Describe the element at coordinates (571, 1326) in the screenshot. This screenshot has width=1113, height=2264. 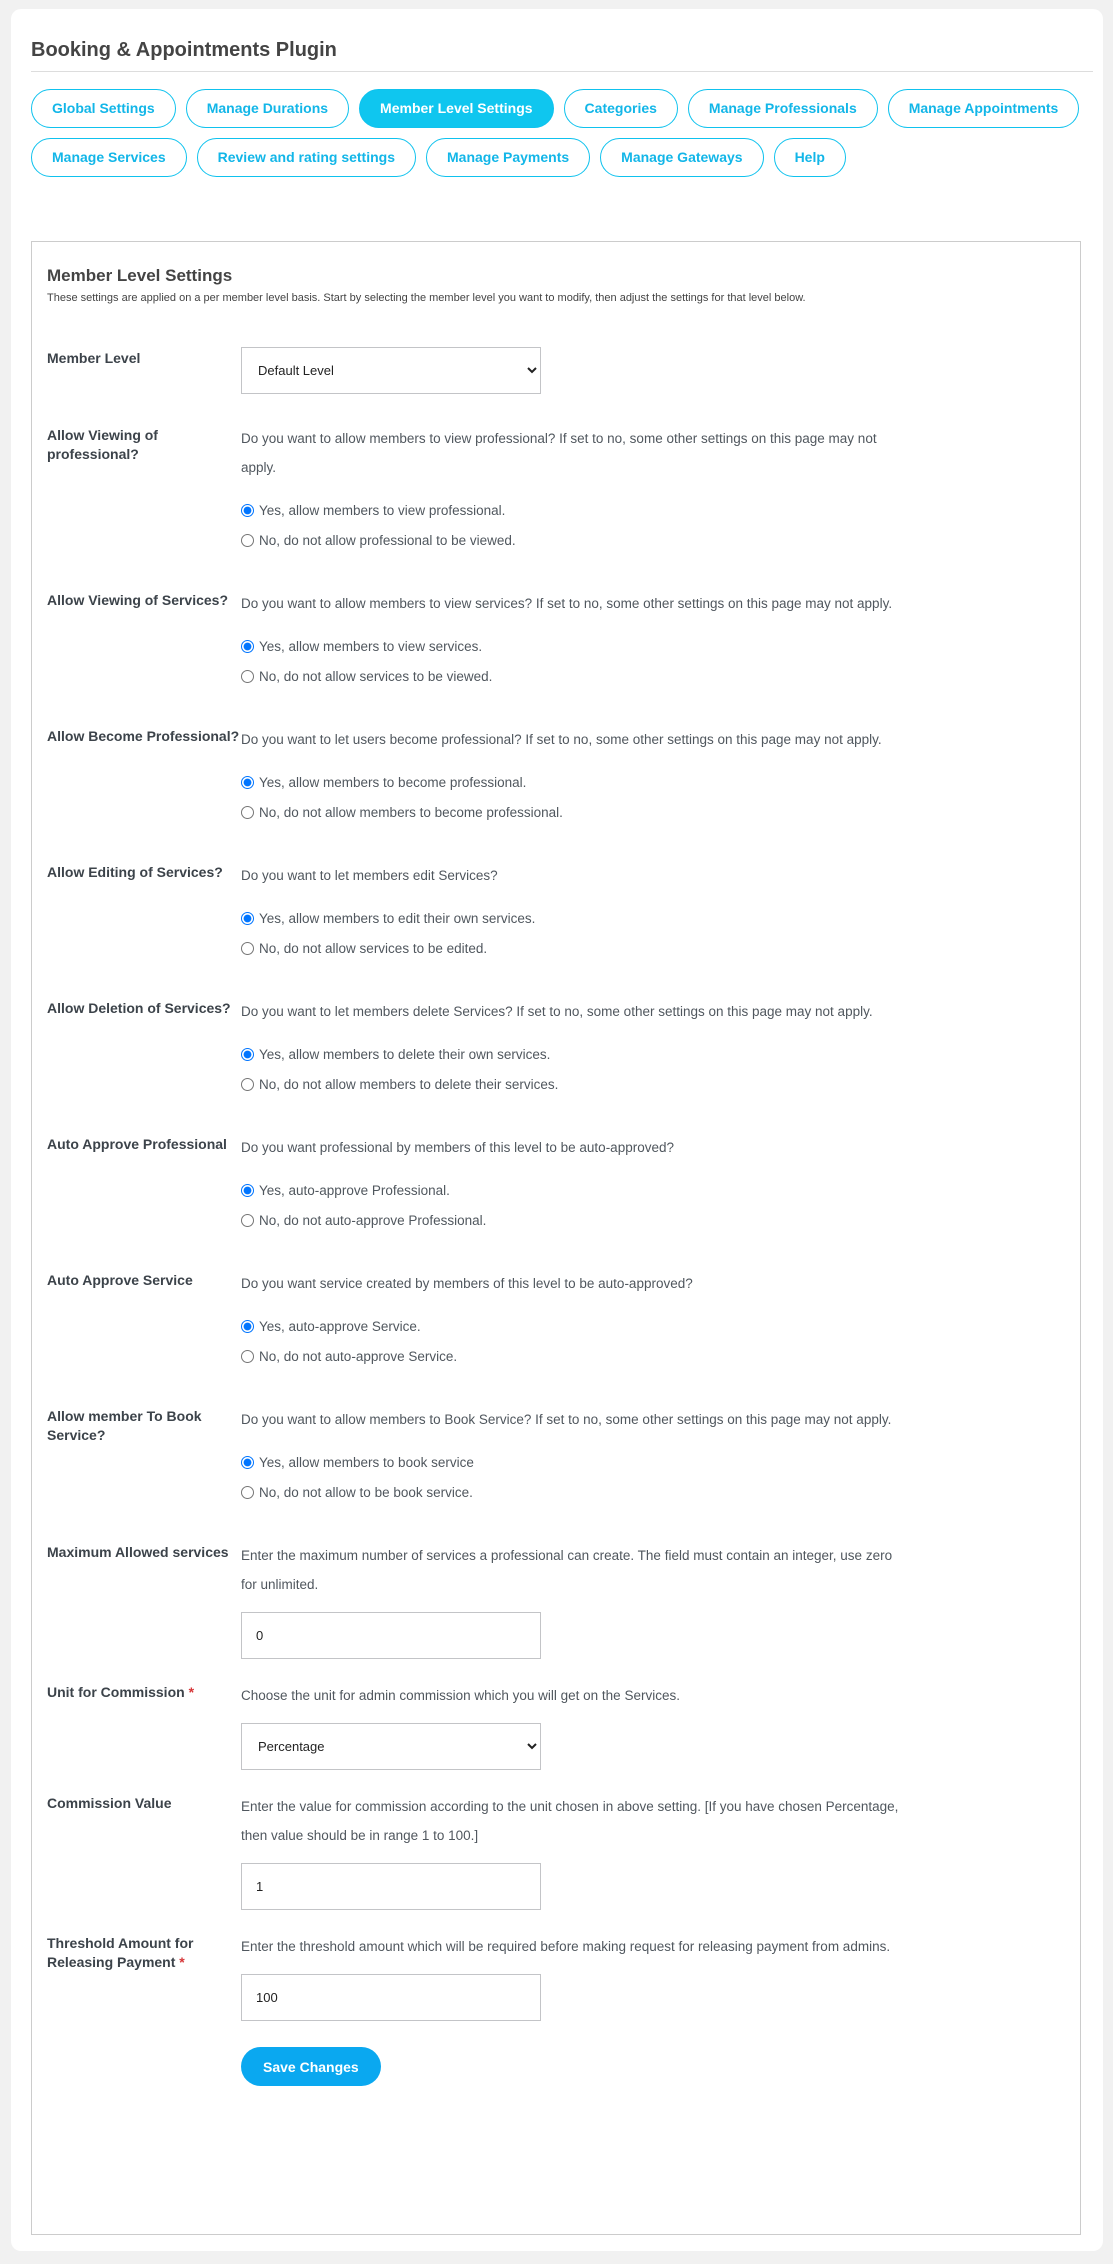
I see `radio-option-yes: Yes, auto-approve Service.` at that location.